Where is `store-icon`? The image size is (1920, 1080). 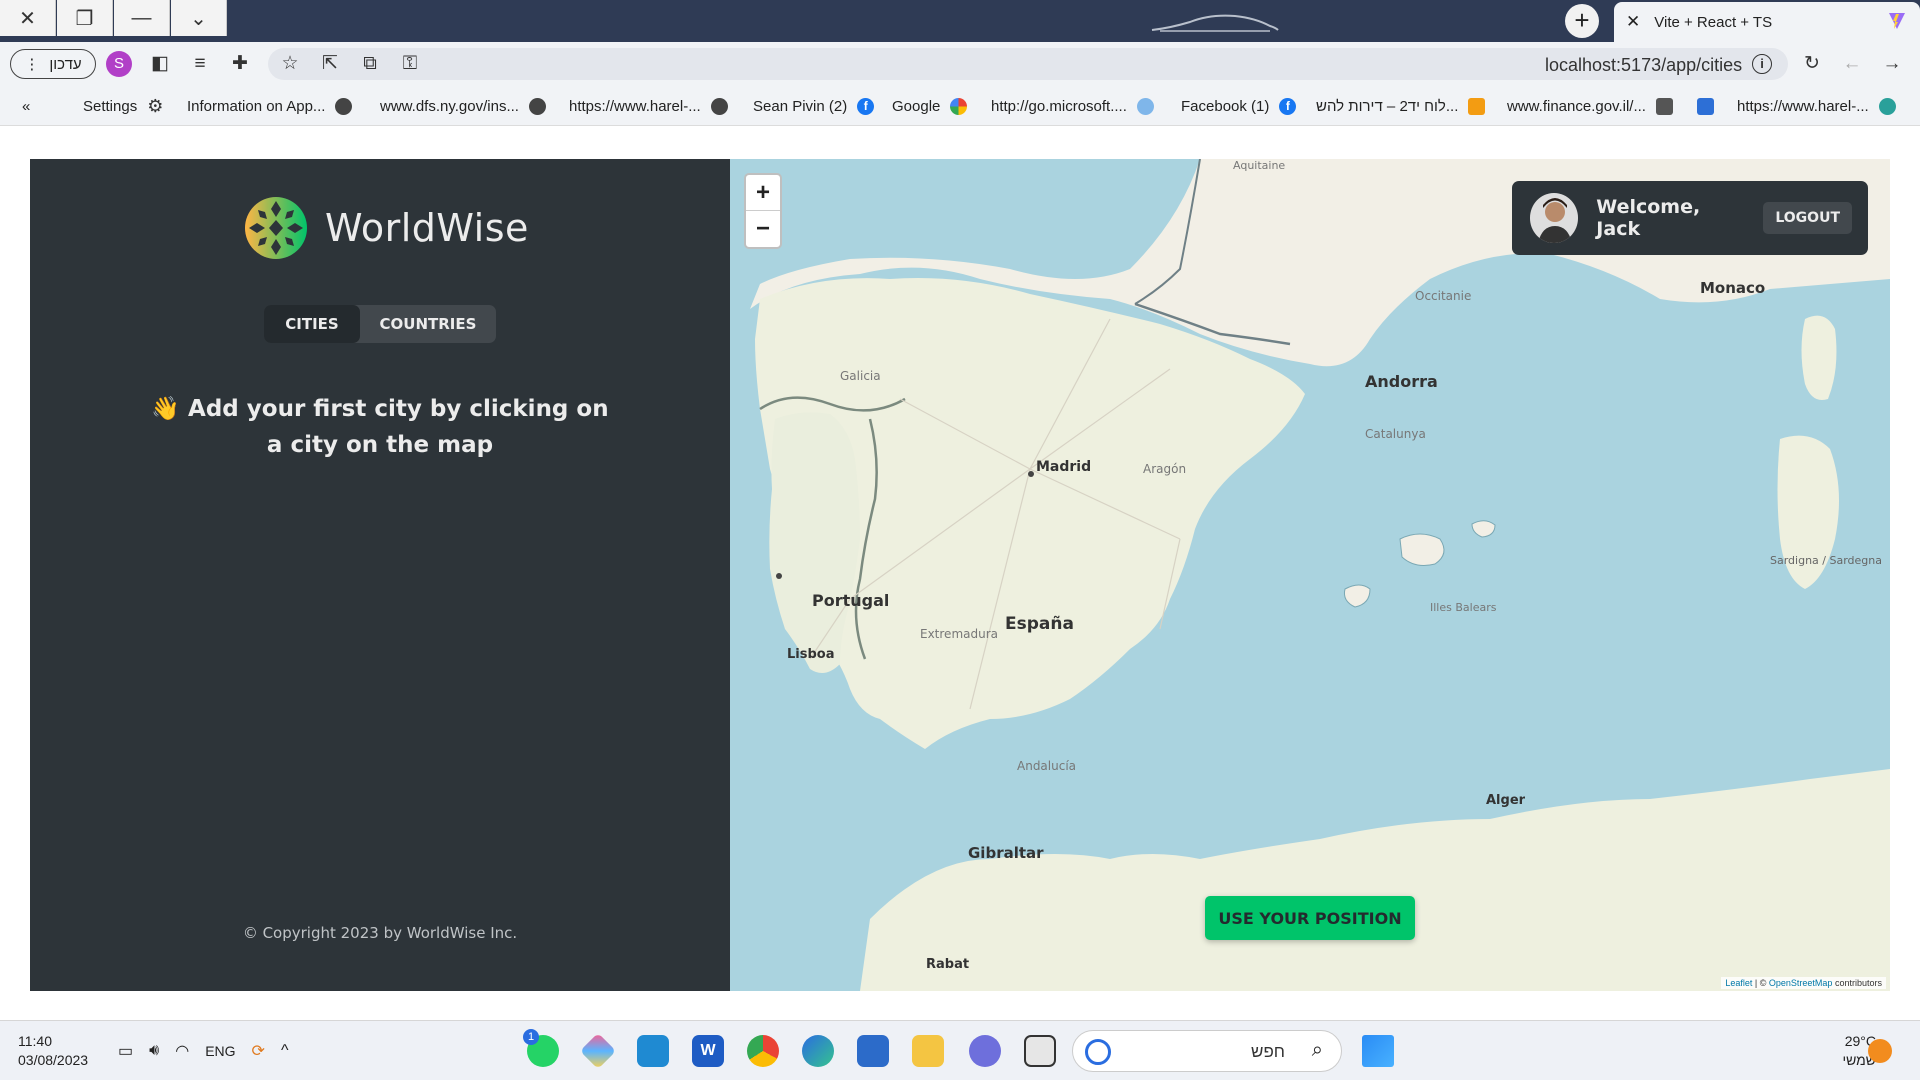 store-icon is located at coordinates (873, 1051).